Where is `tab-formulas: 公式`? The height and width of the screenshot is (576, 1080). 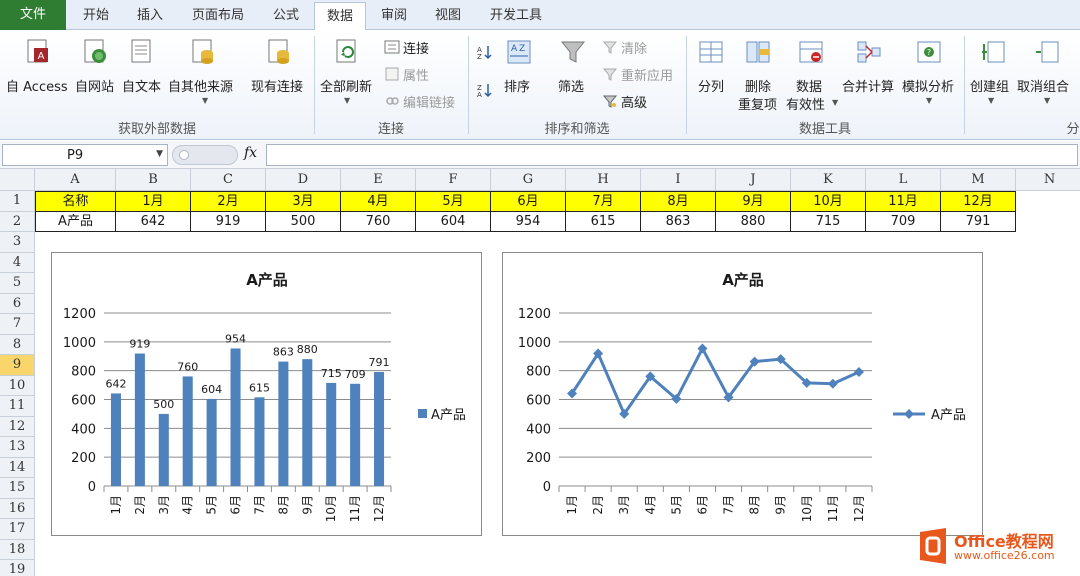
tab-formulas: 公式 is located at coordinates (286, 16).